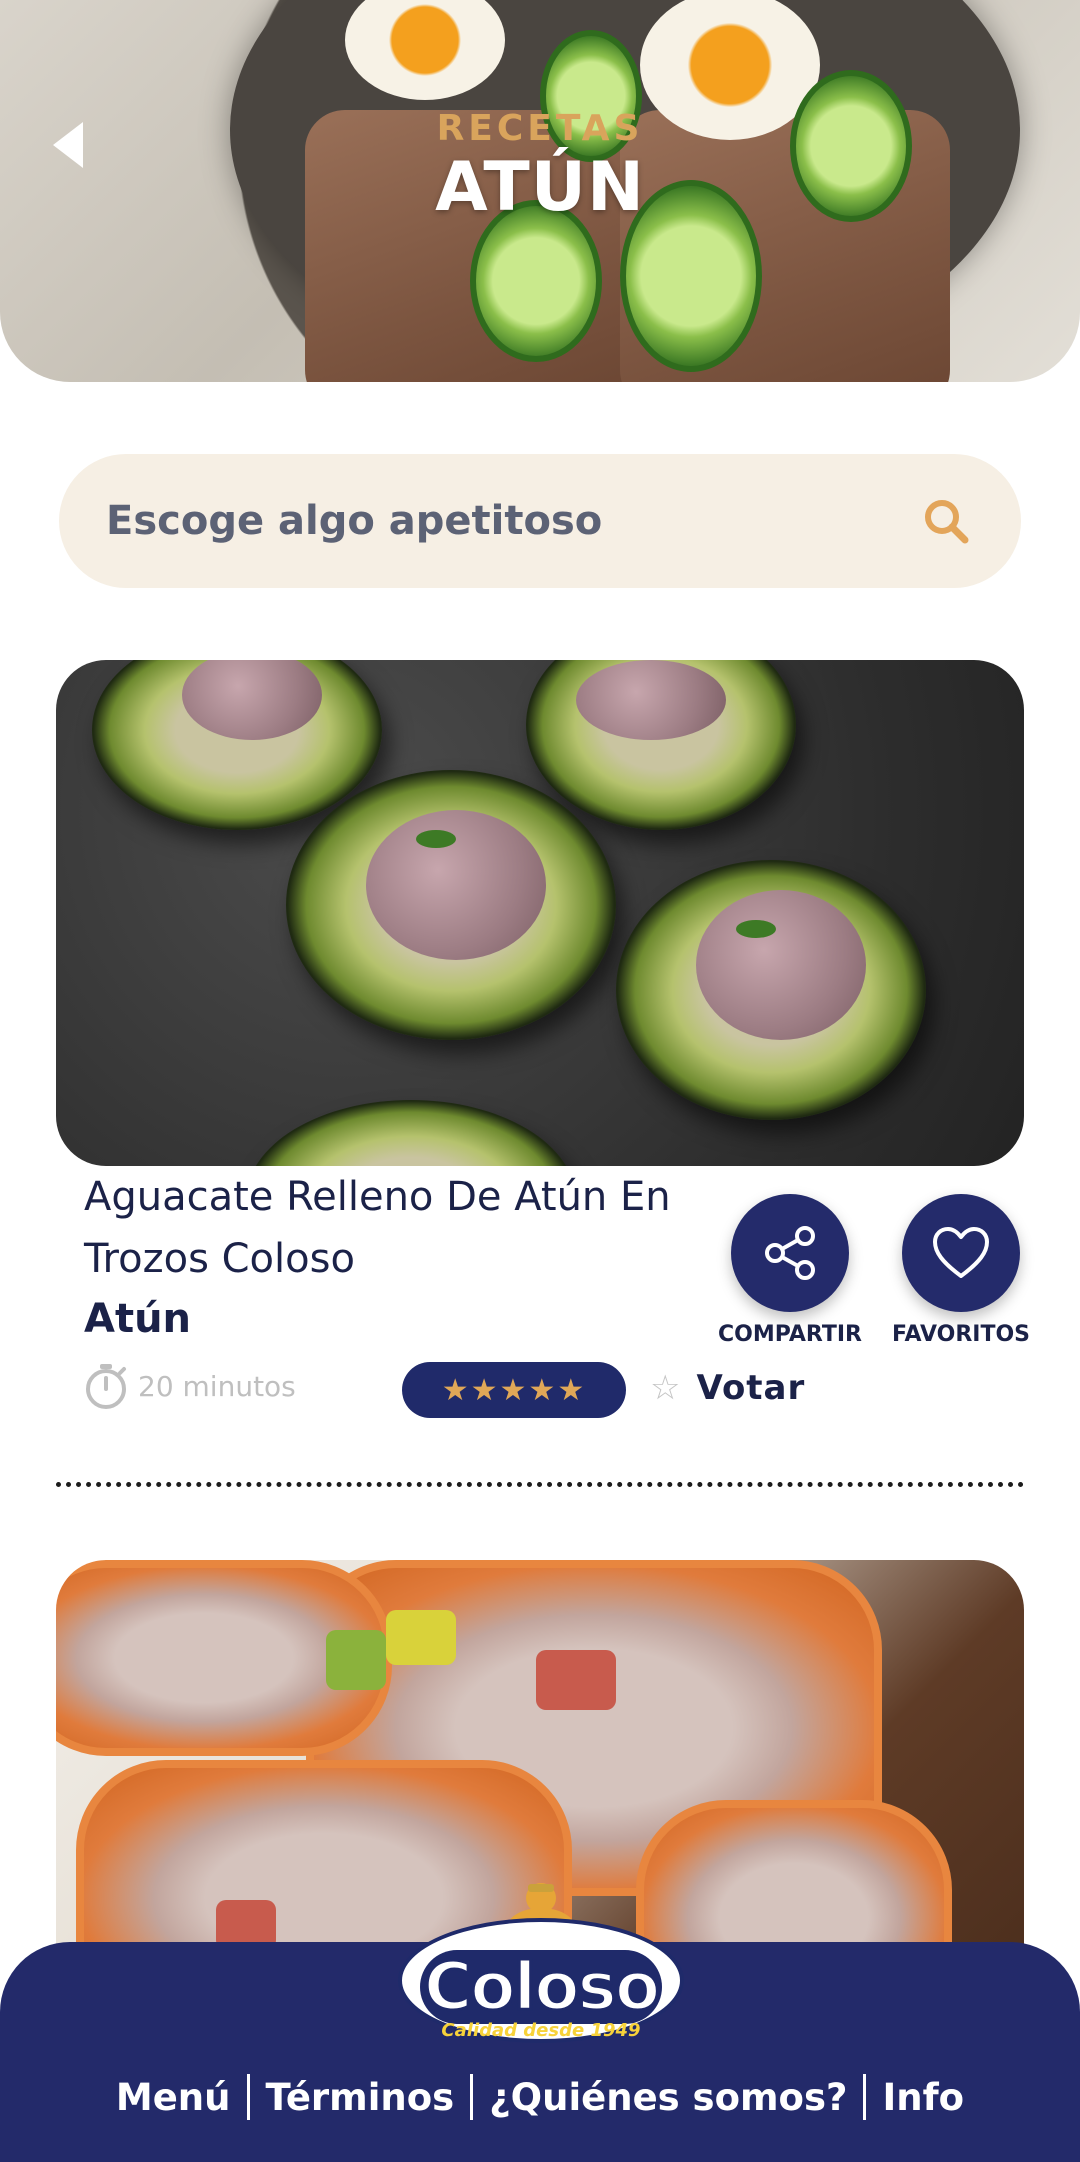 The height and width of the screenshot is (2162, 1080). What do you see at coordinates (540, 128) in the screenshot?
I see `hero-subtitle: RECETAS` at bounding box center [540, 128].